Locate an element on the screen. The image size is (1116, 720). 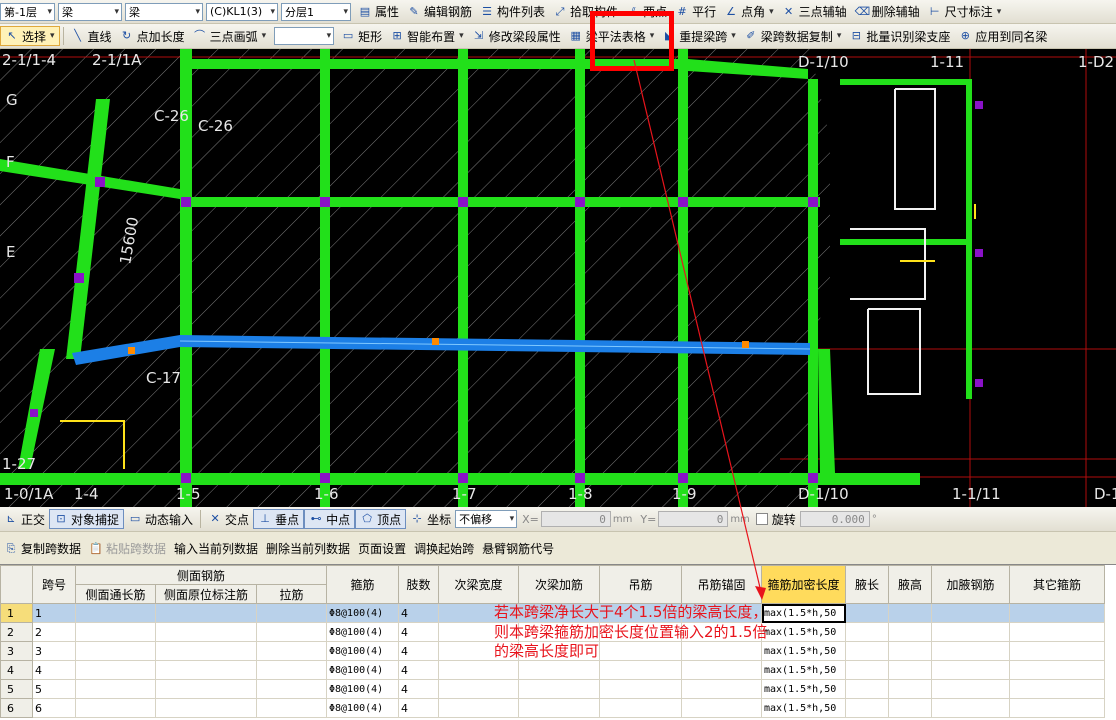
side-orig-cell is located at coordinates (206, 632).